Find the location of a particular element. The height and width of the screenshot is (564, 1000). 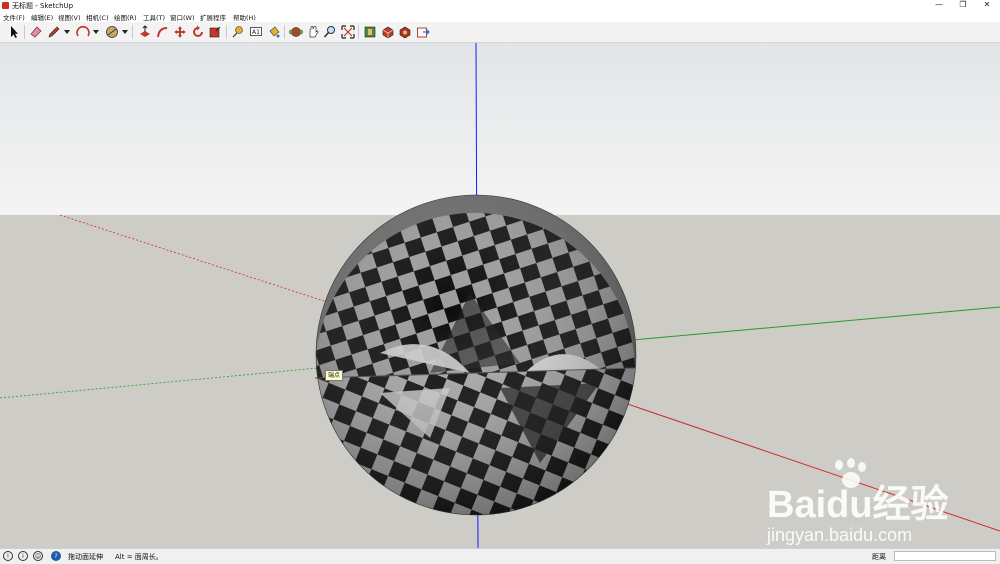

arc-tool-icon is located at coordinates (83, 32).